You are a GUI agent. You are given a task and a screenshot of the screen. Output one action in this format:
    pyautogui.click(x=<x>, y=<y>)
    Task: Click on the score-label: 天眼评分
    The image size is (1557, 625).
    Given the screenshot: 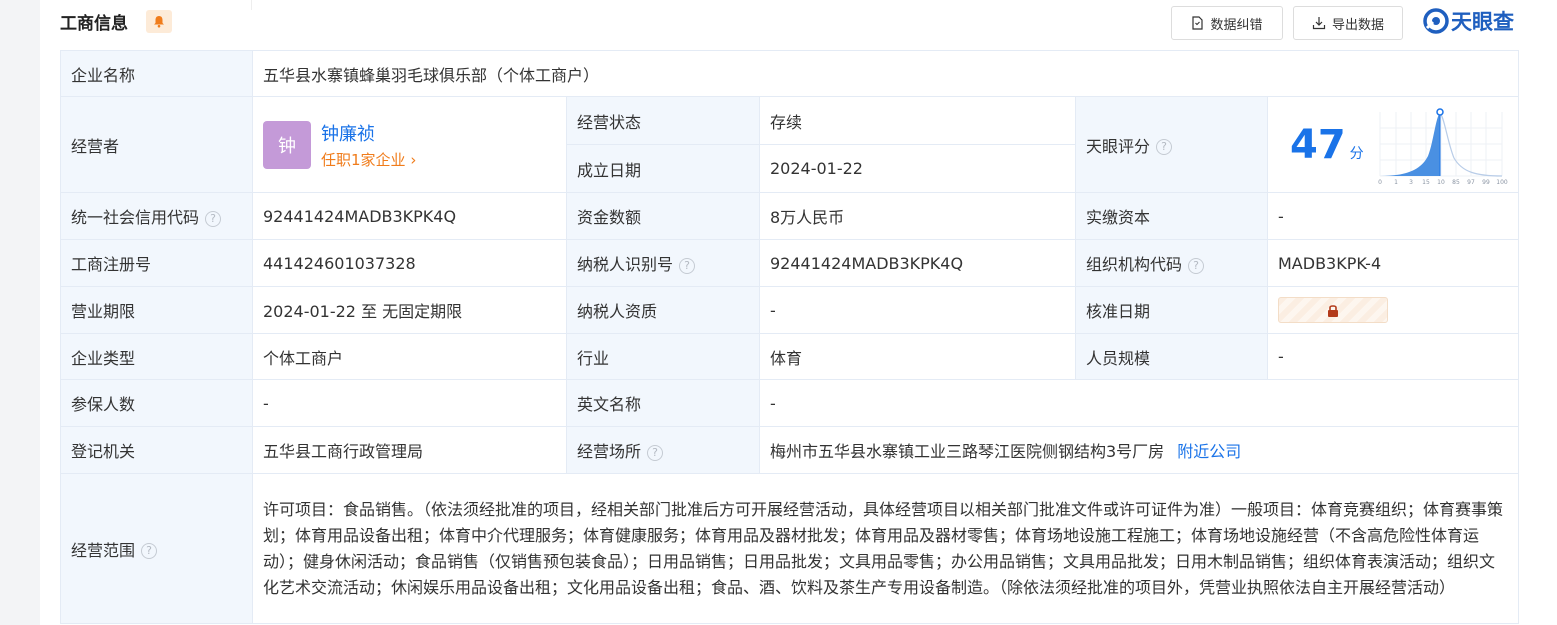 What is the action you would take?
    pyautogui.click(x=1118, y=146)
    